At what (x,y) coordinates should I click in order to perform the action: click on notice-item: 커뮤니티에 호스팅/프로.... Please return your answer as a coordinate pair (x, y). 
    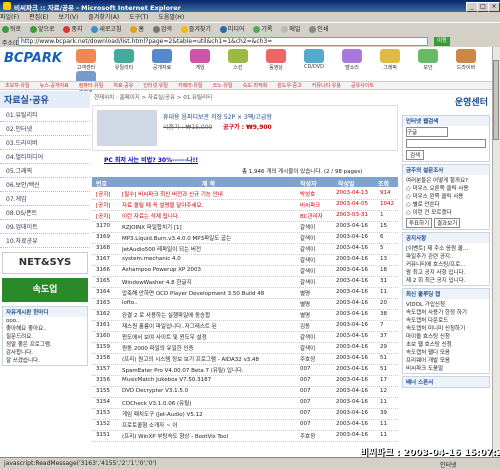
    Looking at the image, I should click on (446, 264).